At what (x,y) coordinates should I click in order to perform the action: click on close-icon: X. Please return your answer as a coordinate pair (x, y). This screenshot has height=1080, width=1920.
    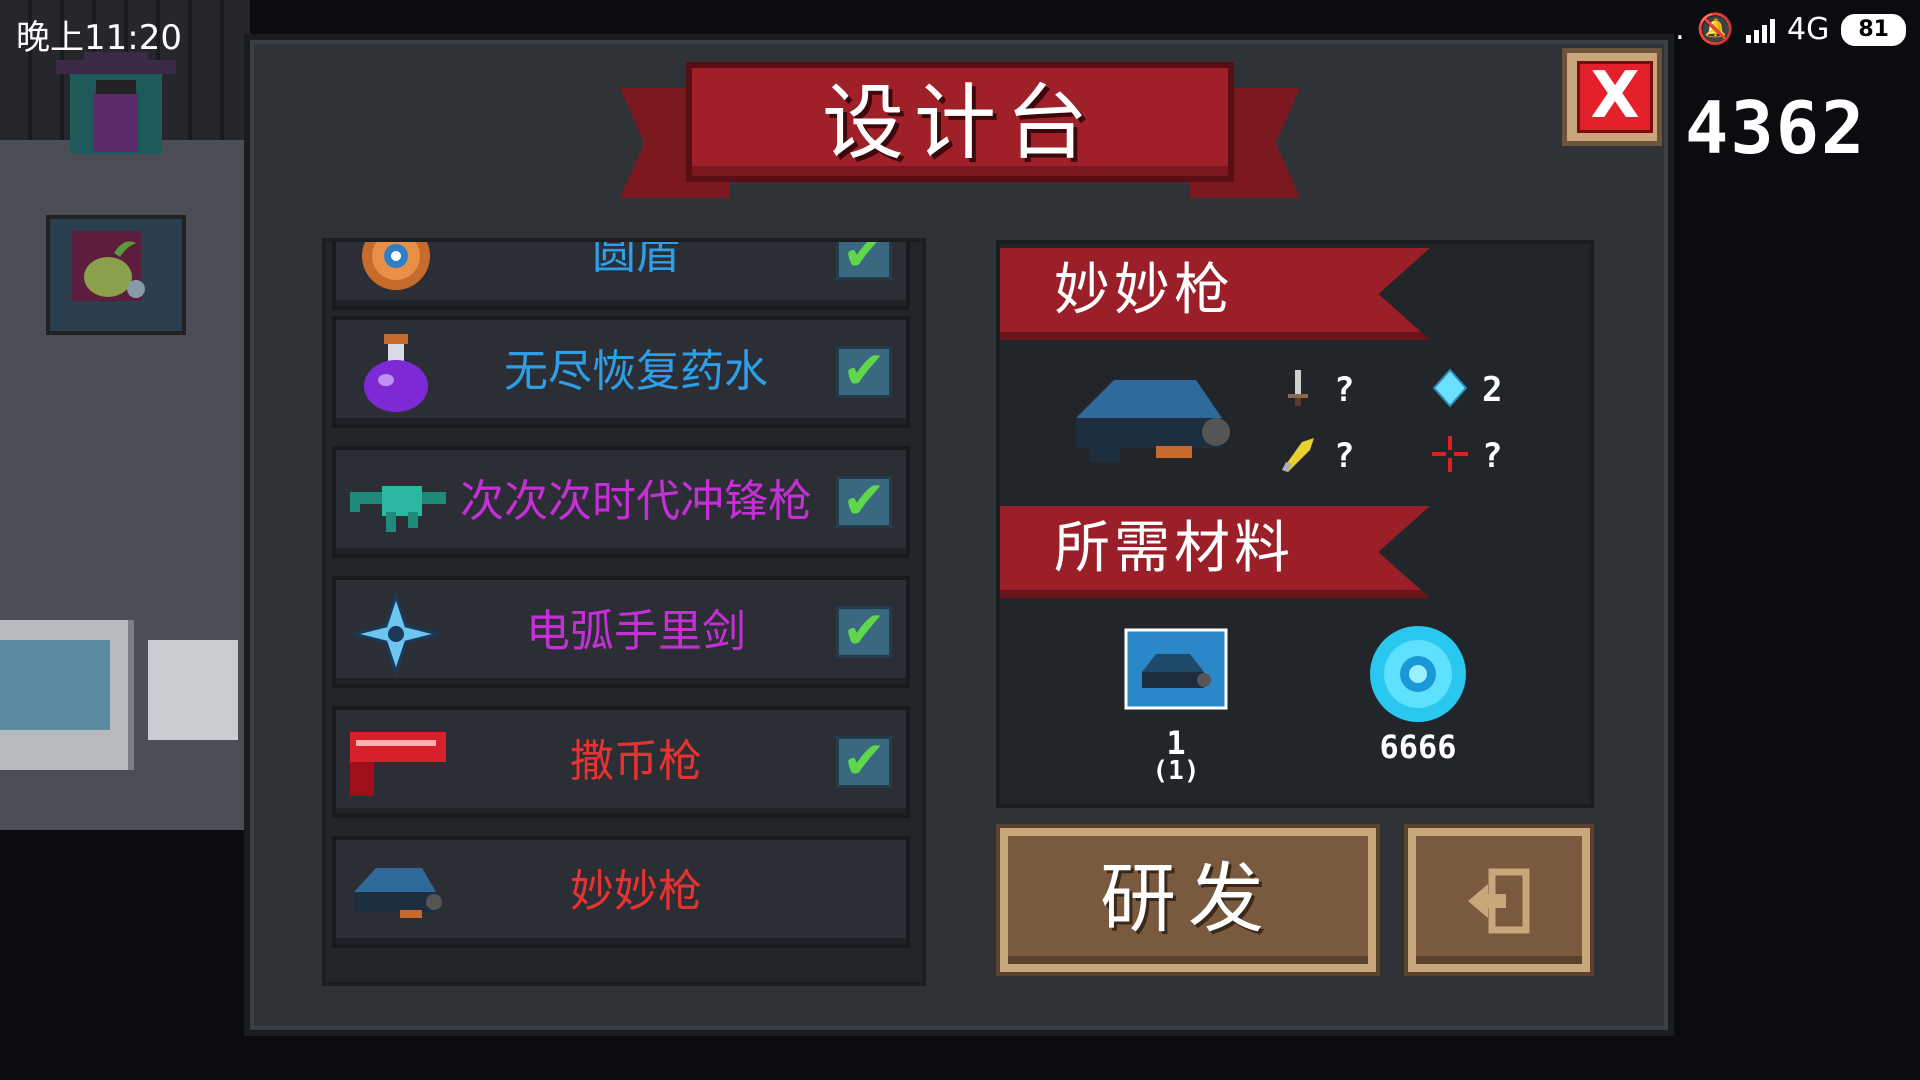
    Looking at the image, I should click on (1615, 97).